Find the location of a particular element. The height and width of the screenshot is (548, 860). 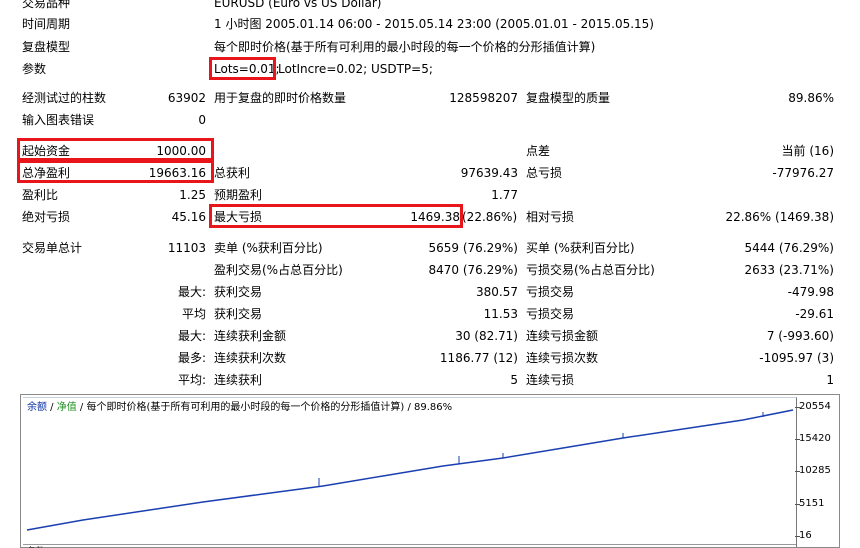

spread-label: 点差 is located at coordinates (538, 151).